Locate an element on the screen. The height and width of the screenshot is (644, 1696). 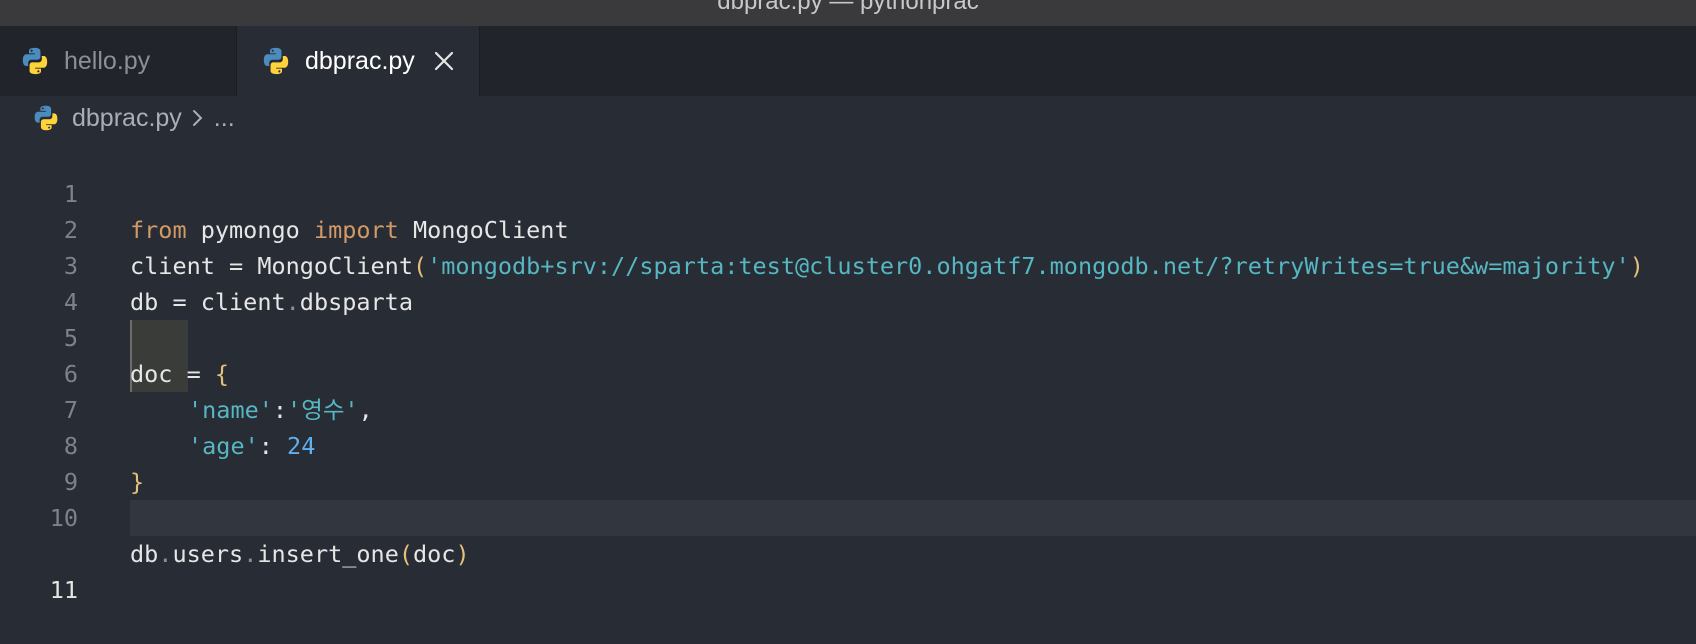
code-line: 4 is located at coordinates (848, 282).